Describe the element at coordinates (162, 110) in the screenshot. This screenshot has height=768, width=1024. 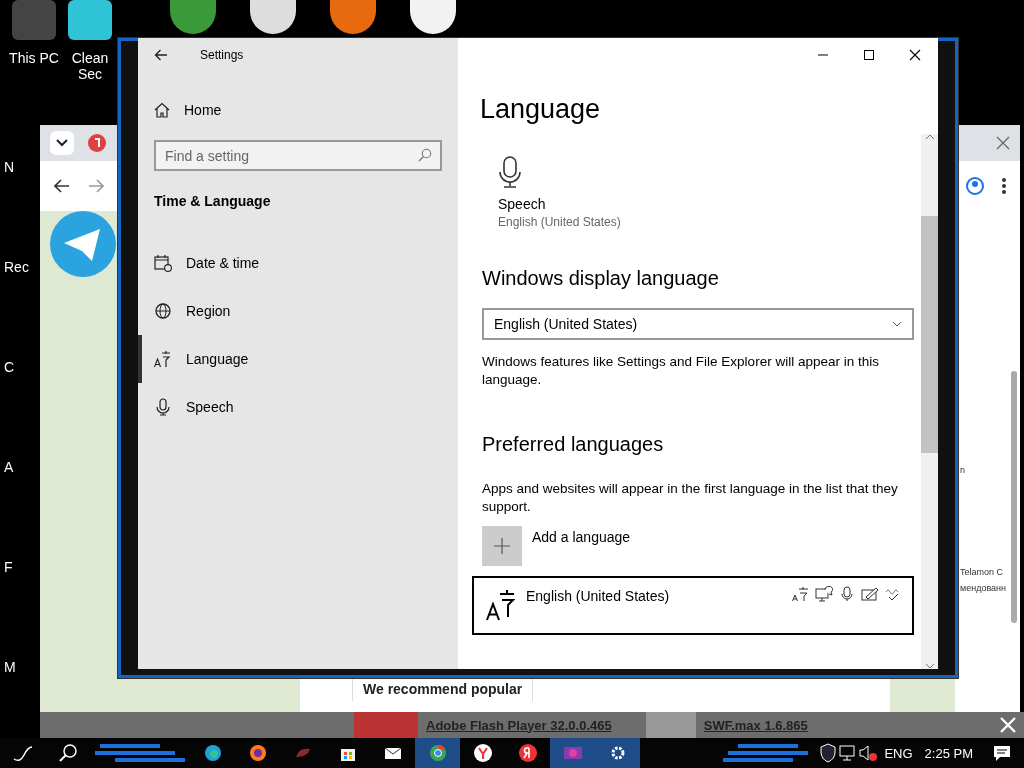
I see `home-icon` at that location.